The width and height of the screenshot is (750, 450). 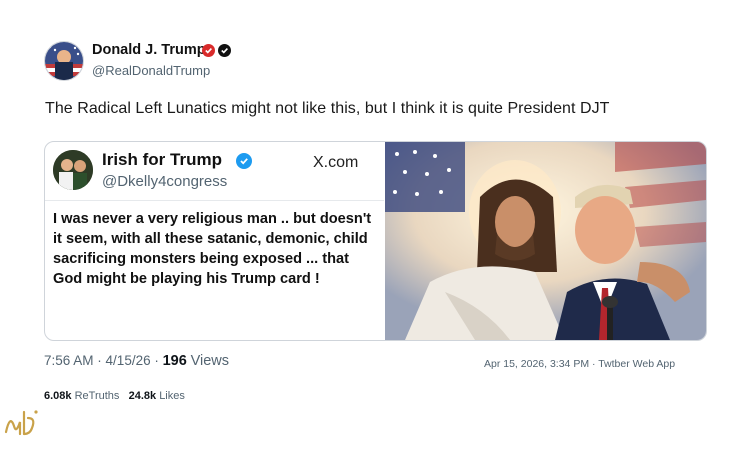 I want to click on retruths-label: ReTruths, so click(x=97, y=396).